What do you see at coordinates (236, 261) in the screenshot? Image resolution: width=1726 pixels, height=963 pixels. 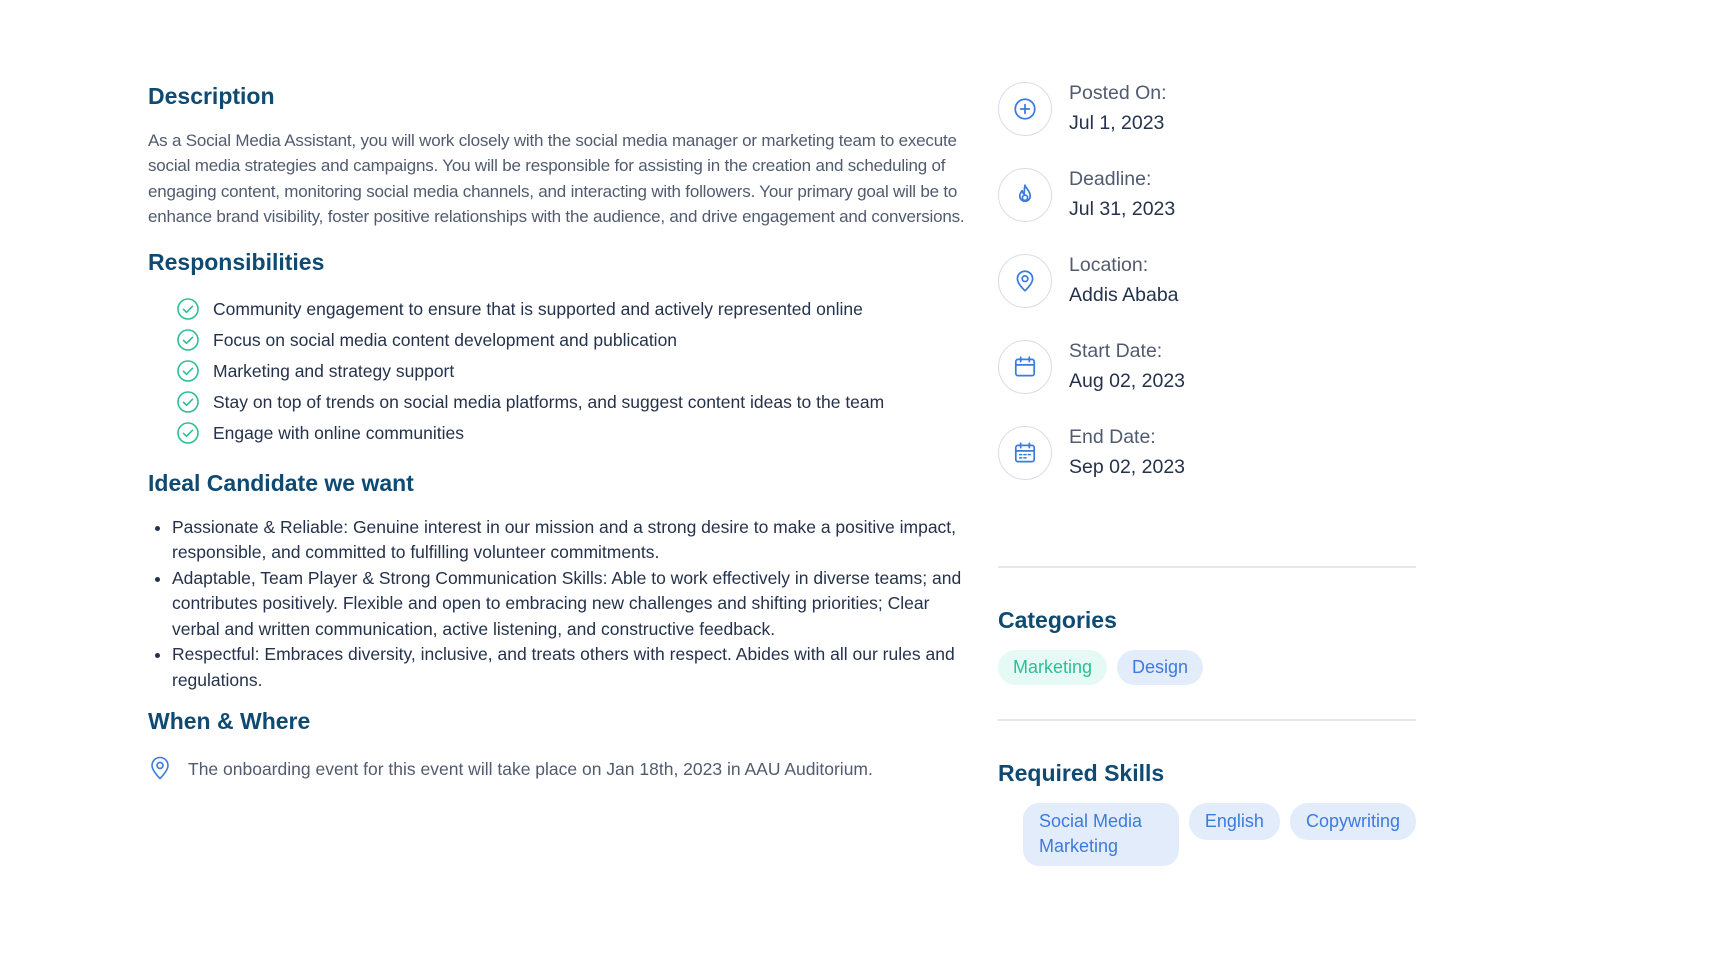 I see `responsibilities-title: Responsibilities` at bounding box center [236, 261].